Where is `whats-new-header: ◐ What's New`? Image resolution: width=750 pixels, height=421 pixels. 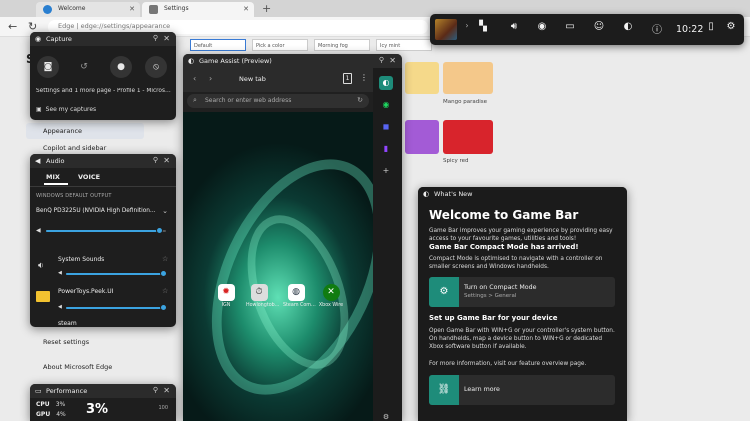 whats-new-header: ◐ What's New is located at coordinates (522, 194).